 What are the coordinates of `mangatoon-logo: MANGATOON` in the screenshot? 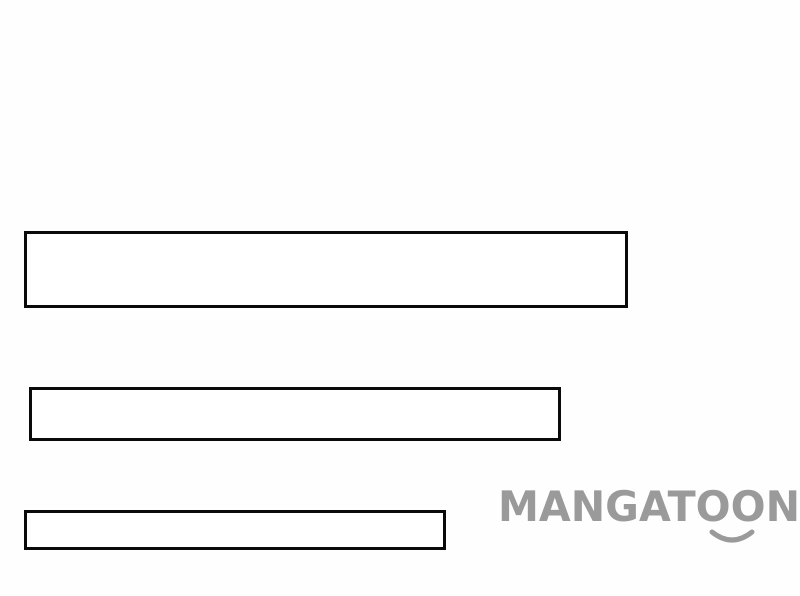 It's located at (649, 512).